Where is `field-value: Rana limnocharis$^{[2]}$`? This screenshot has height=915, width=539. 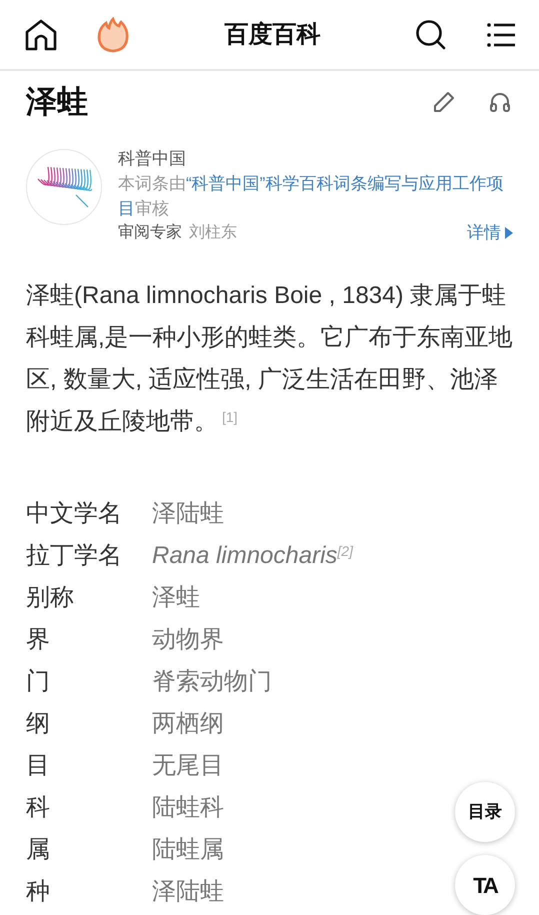 field-value: Rana limnocharis$^{[2]}$ is located at coordinates (252, 556).